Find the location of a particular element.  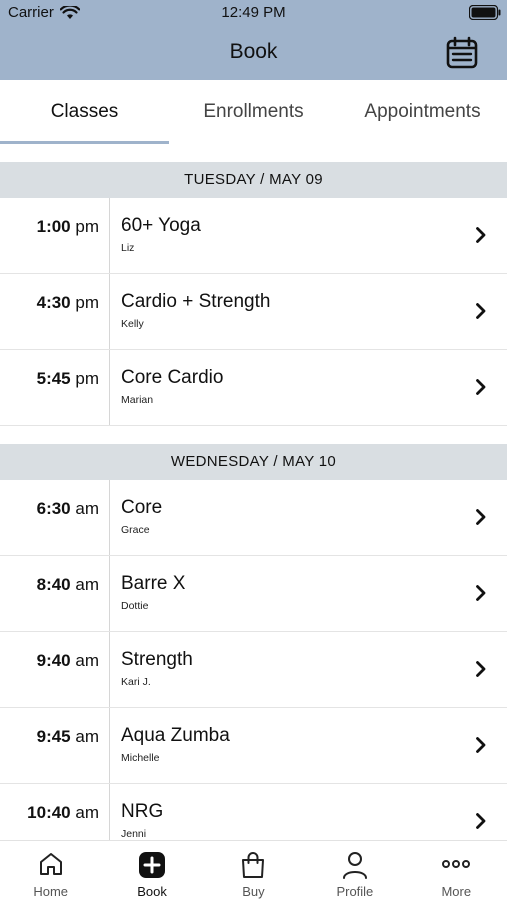

more-dots-icon is located at coordinates (456, 864).